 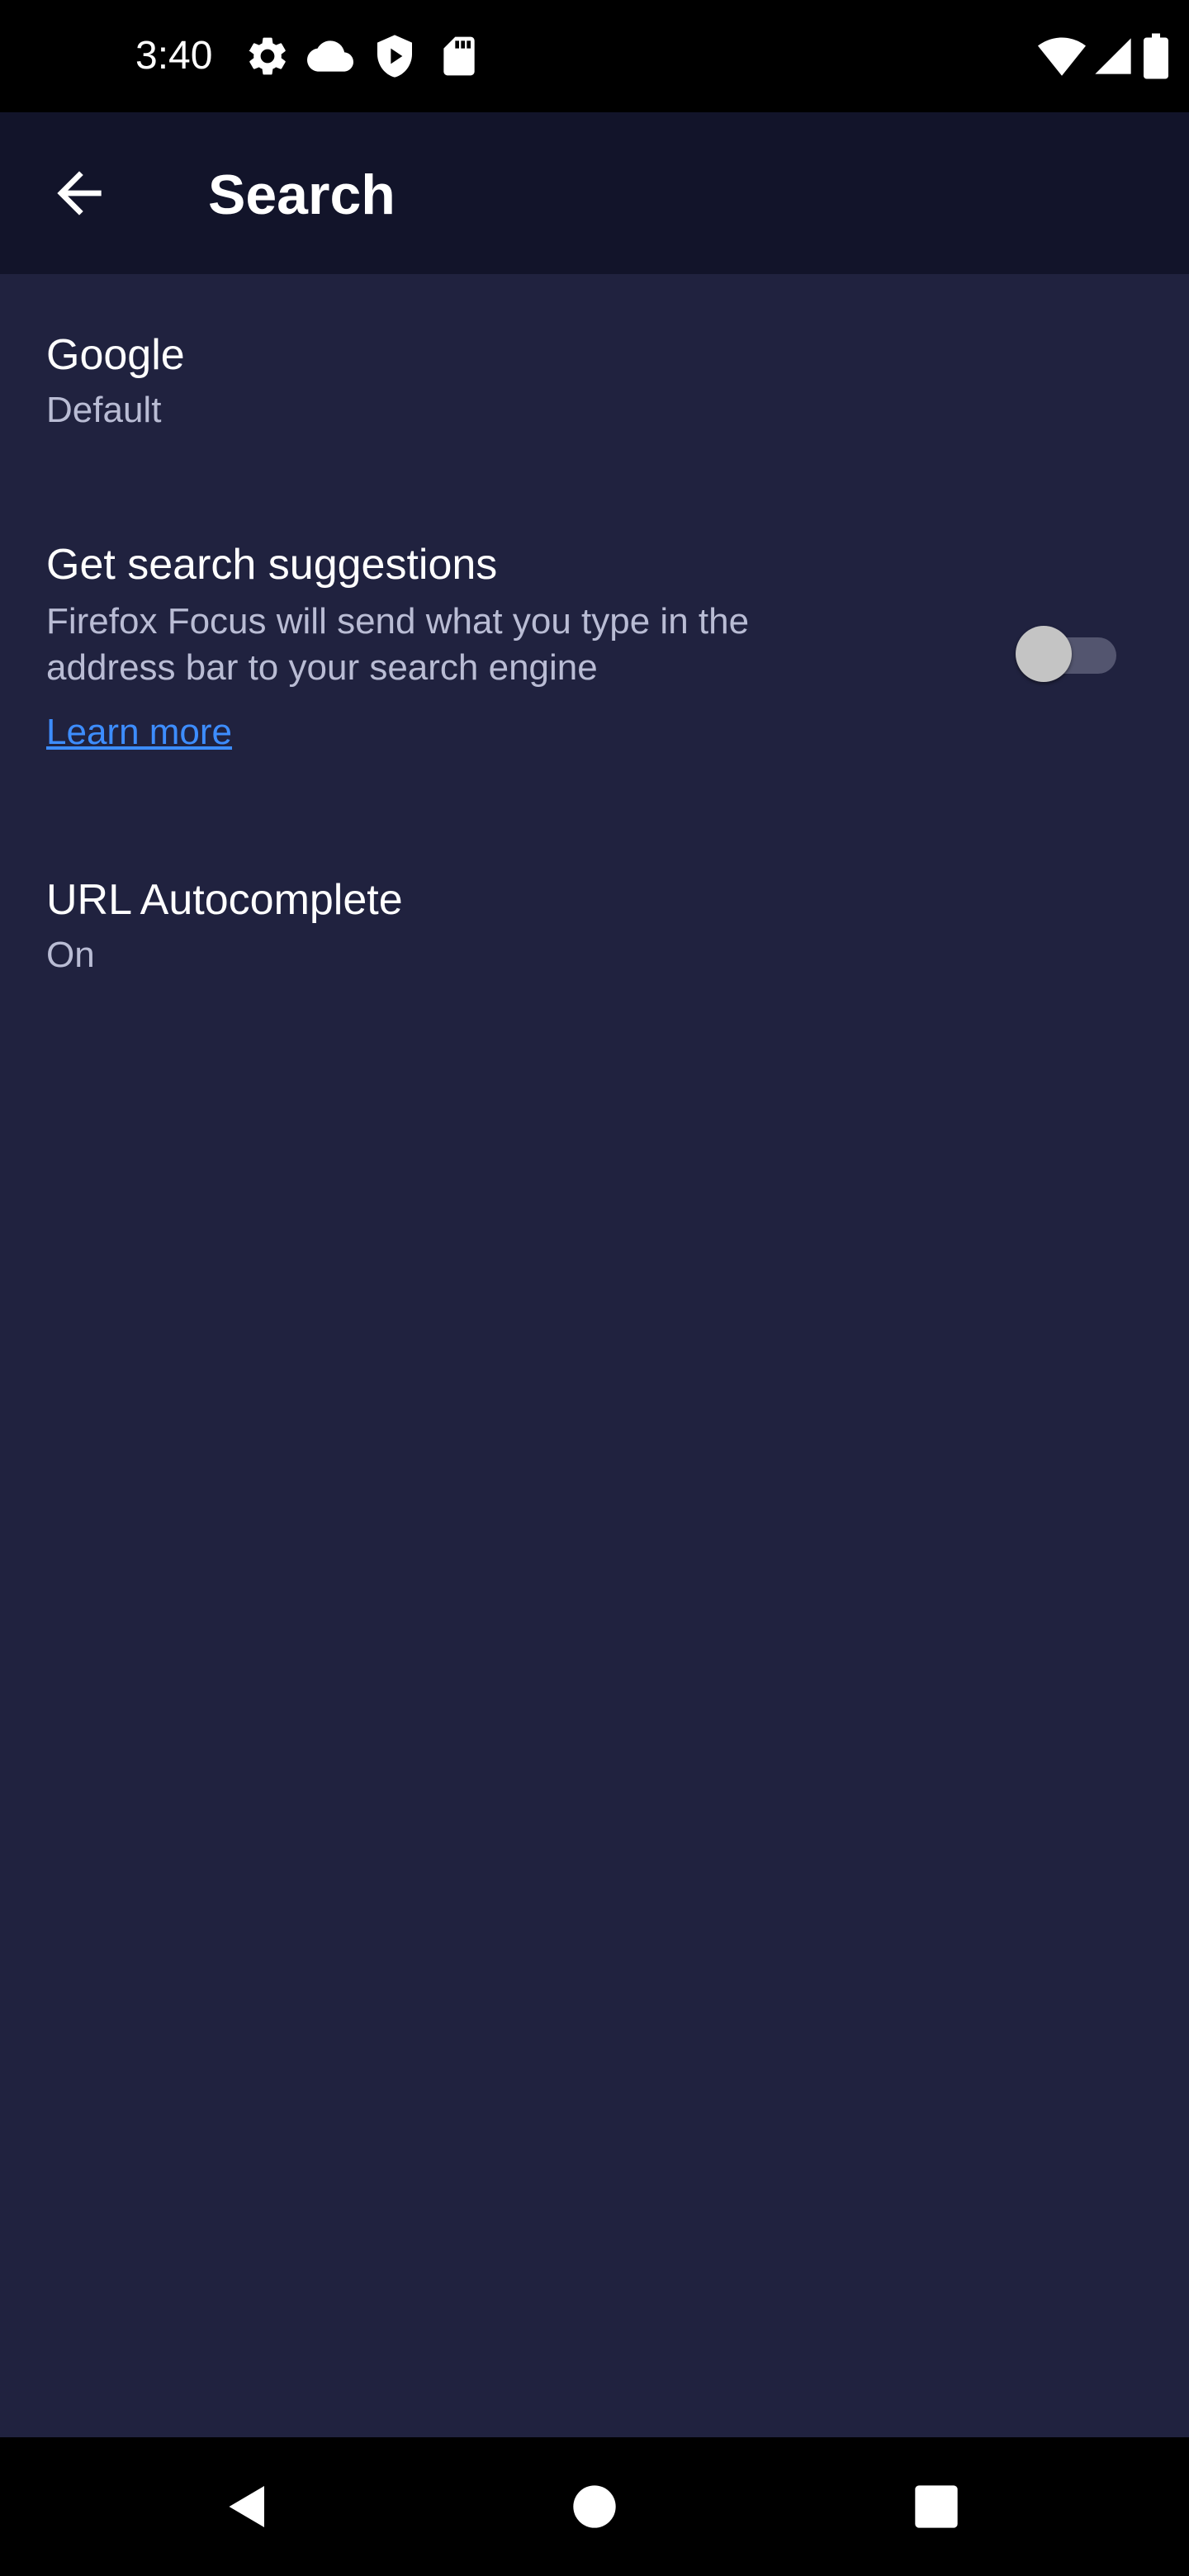 What do you see at coordinates (139, 732) in the screenshot?
I see `learn-more-link: Learn more` at bounding box center [139, 732].